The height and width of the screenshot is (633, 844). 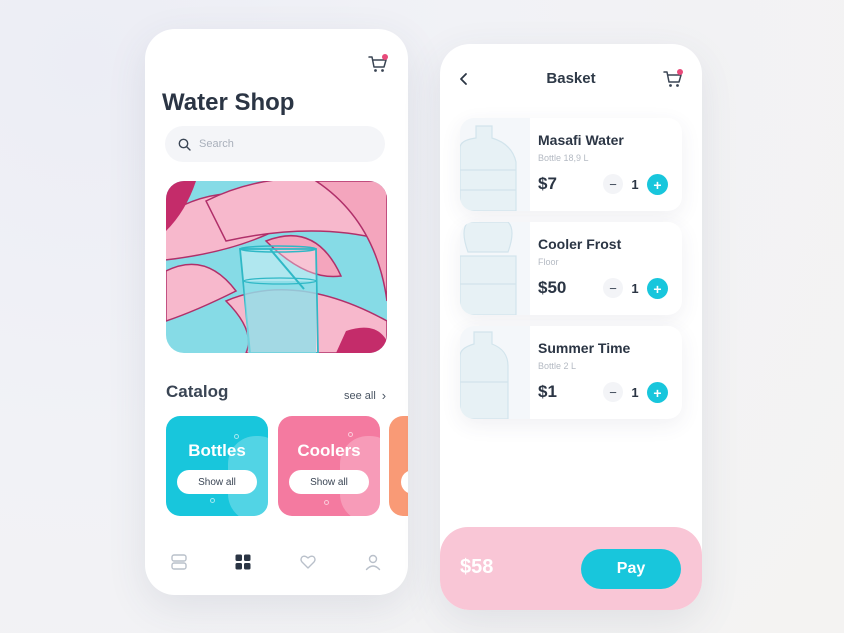 I want to click on show-all-button, so click(x=404, y=482).